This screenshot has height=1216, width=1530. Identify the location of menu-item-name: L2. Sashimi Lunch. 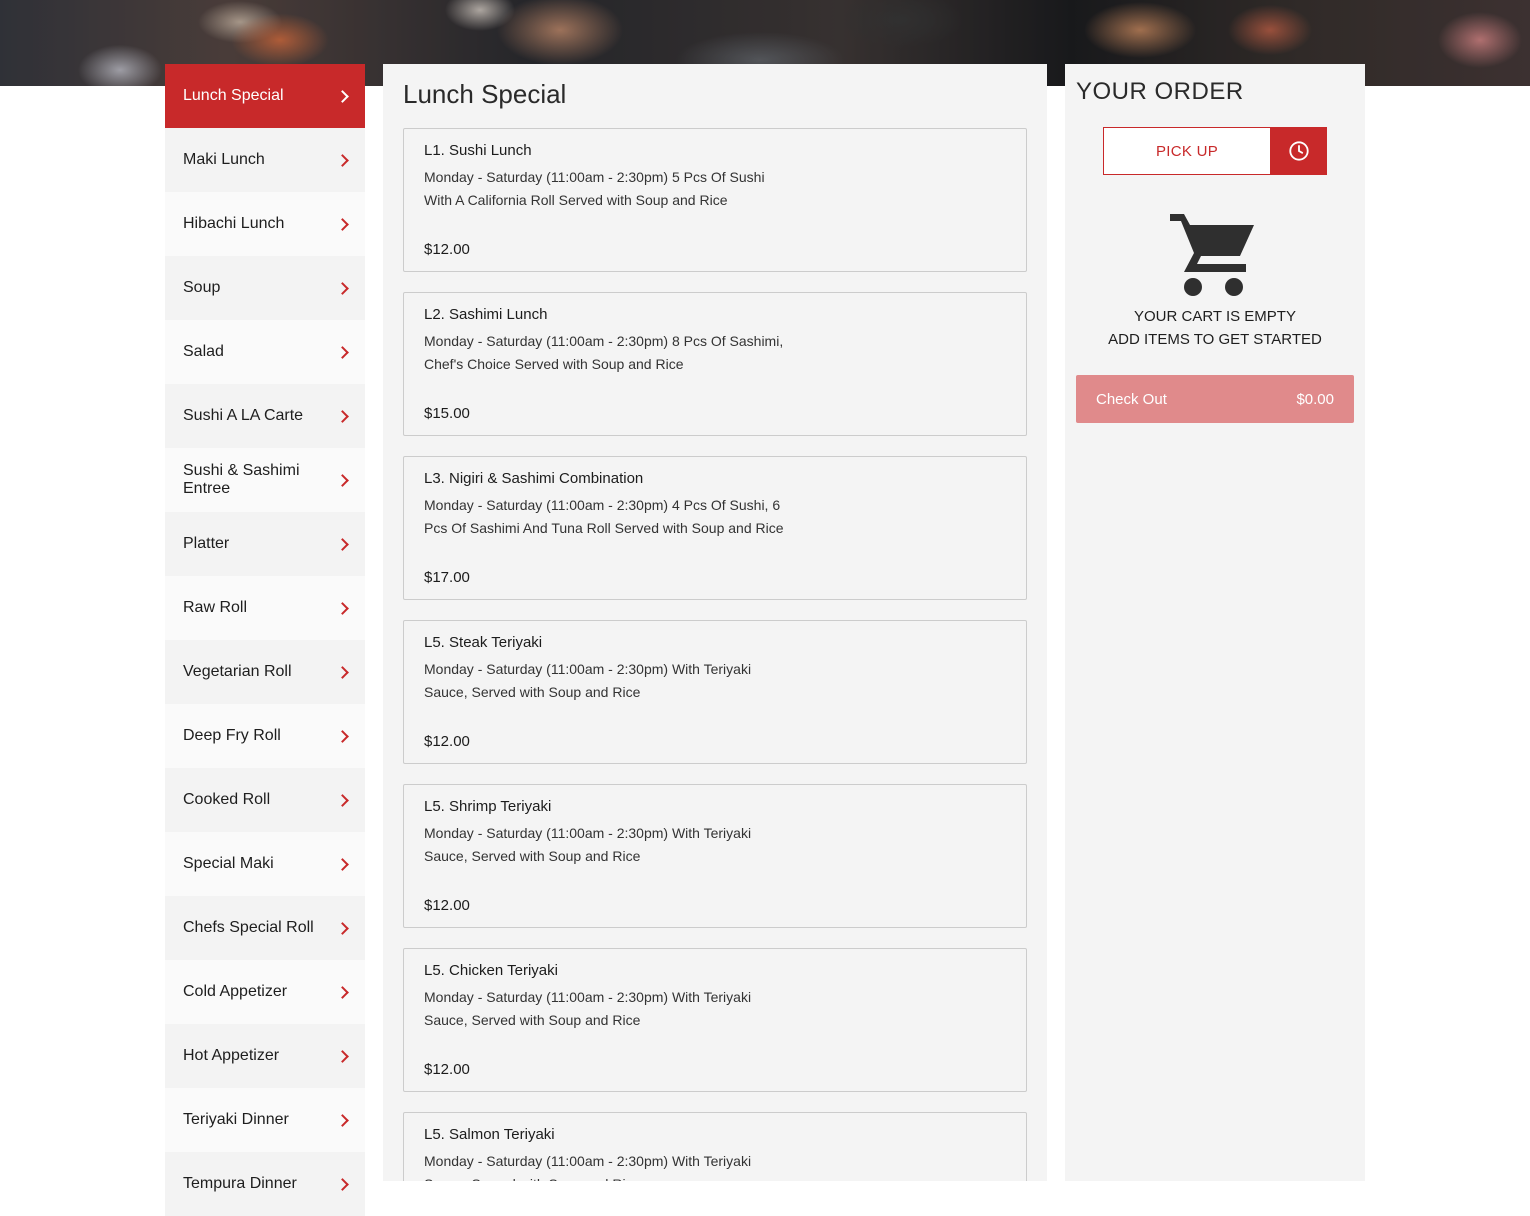
(486, 314).